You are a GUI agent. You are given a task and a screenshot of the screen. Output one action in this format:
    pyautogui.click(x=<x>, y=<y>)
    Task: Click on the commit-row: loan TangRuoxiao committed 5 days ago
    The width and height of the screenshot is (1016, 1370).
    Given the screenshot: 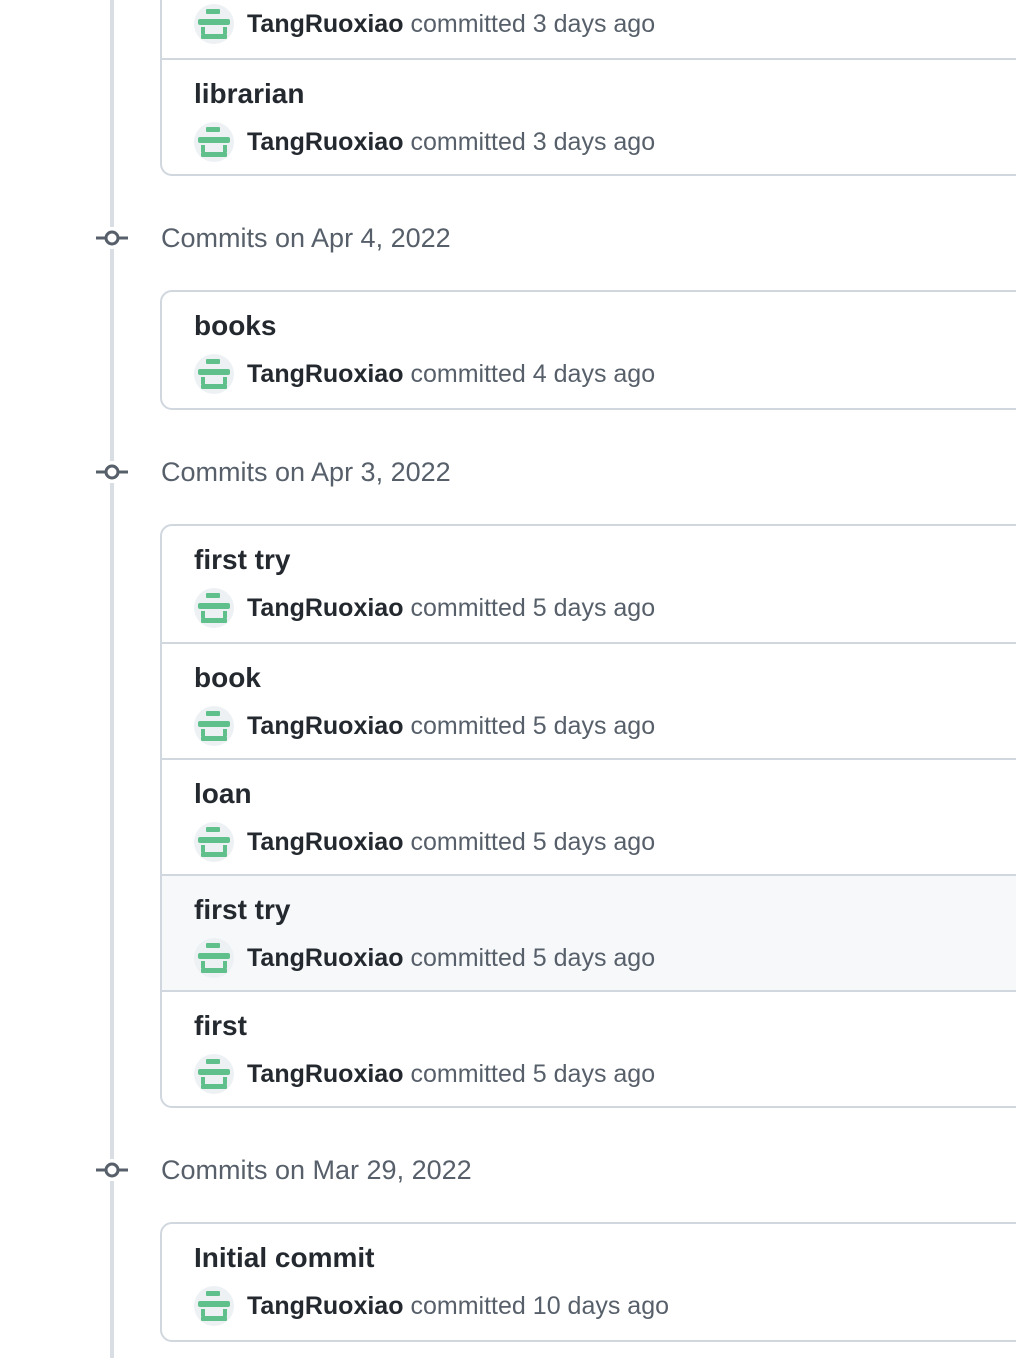 What is the action you would take?
    pyautogui.click(x=589, y=816)
    